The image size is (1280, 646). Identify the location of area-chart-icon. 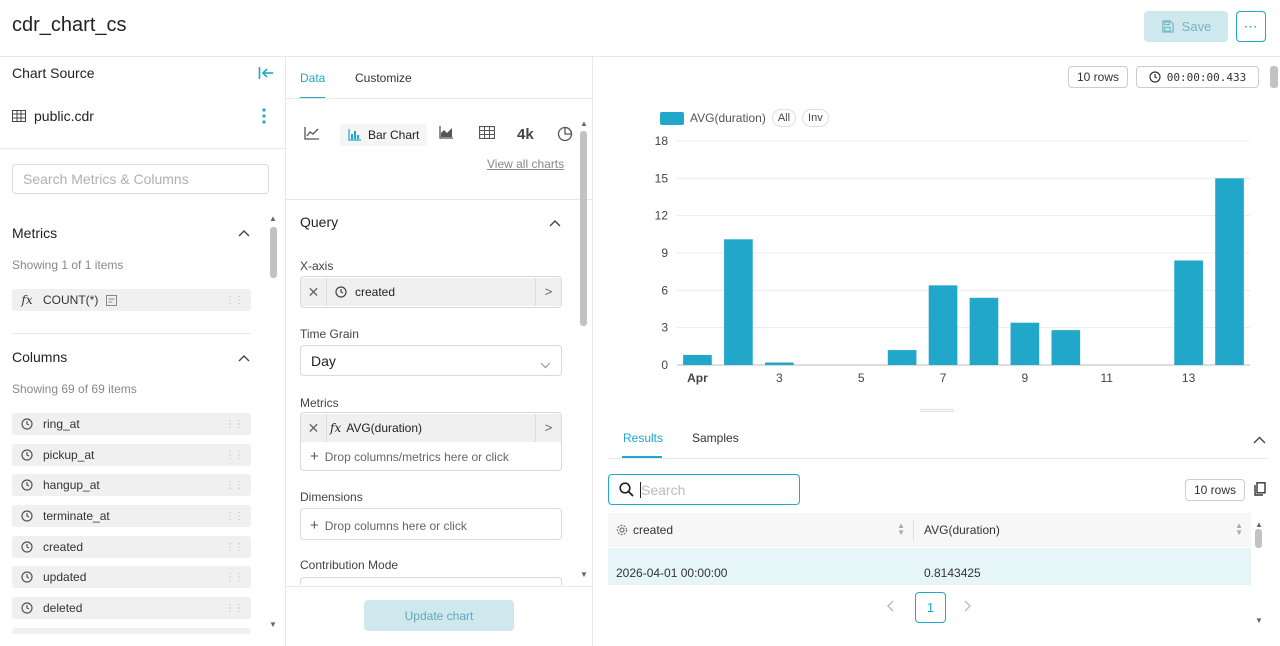
(446, 134).